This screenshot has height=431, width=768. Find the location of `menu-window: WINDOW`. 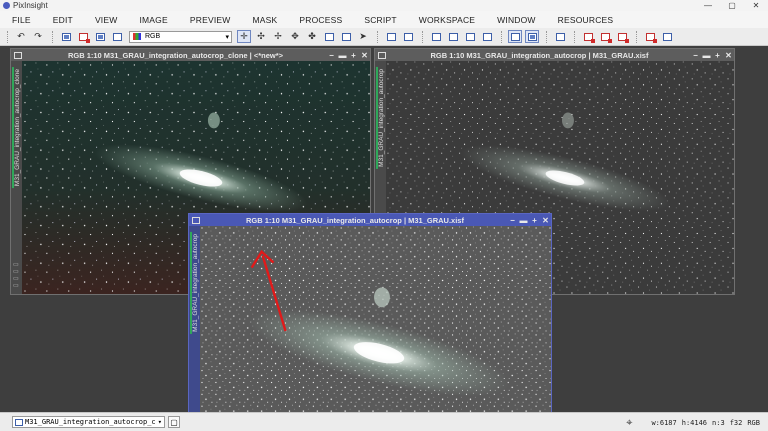

menu-window: WINDOW is located at coordinates (516, 20).